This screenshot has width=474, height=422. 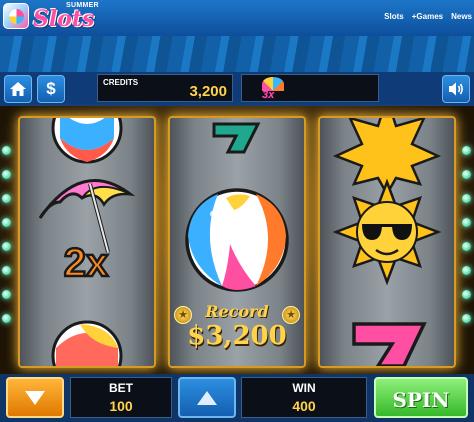 What do you see at coordinates (237, 89) in the screenshot?
I see `header-row: $ CREDITS 3,200 3x` at bounding box center [237, 89].